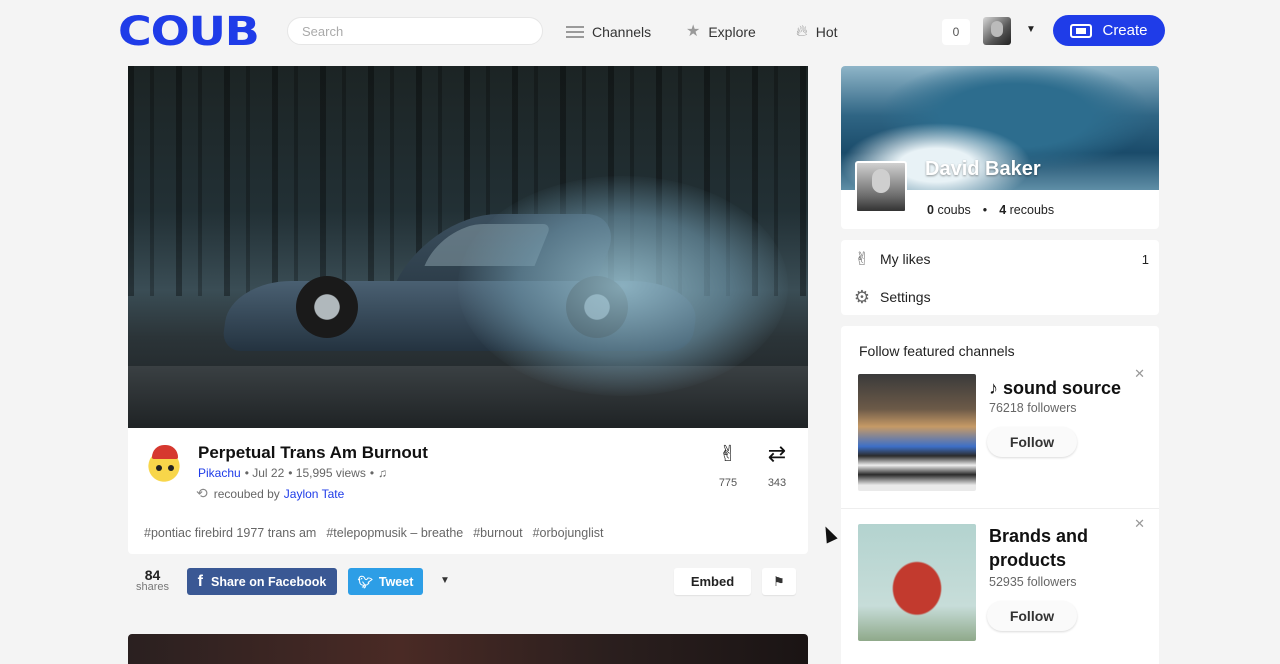 The height and width of the screenshot is (664, 1280). Describe the element at coordinates (728, 483) in the screenshot. I see `likes-count: 775` at that location.